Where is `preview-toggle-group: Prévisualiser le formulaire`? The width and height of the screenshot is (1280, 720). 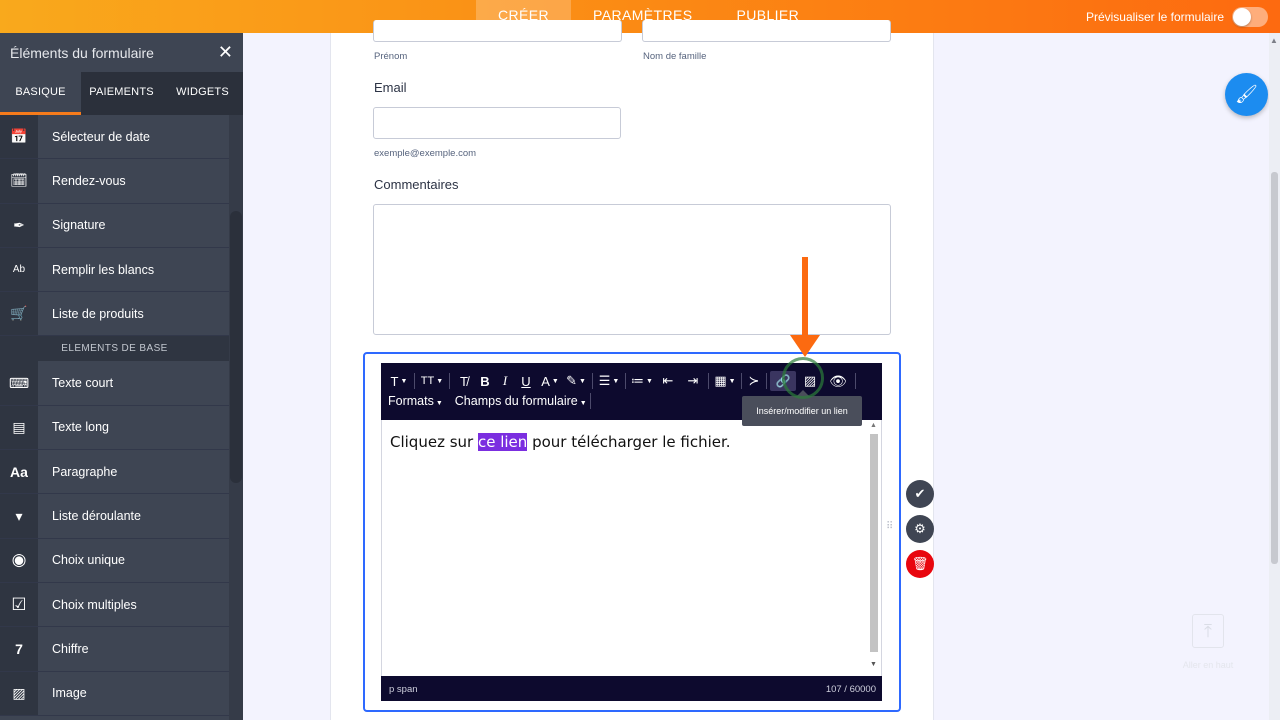
preview-toggle-group: Prévisualiser le formulaire is located at coordinates (1177, 16).